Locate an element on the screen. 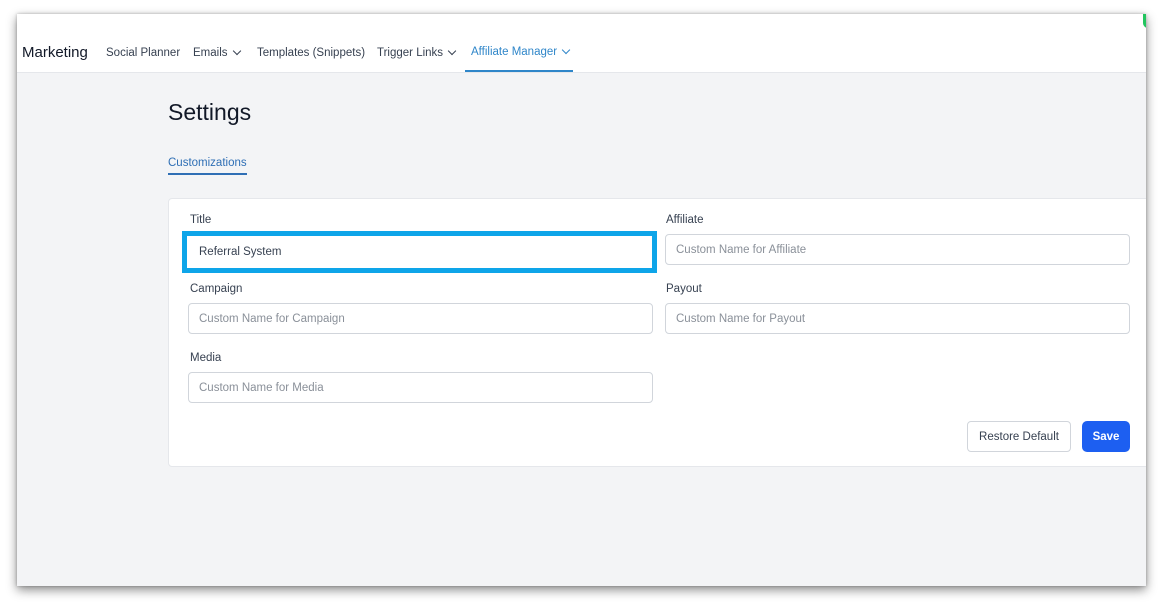 The height and width of the screenshot is (606, 1168). nav-social-planner: Social Planner is located at coordinates (143, 53).